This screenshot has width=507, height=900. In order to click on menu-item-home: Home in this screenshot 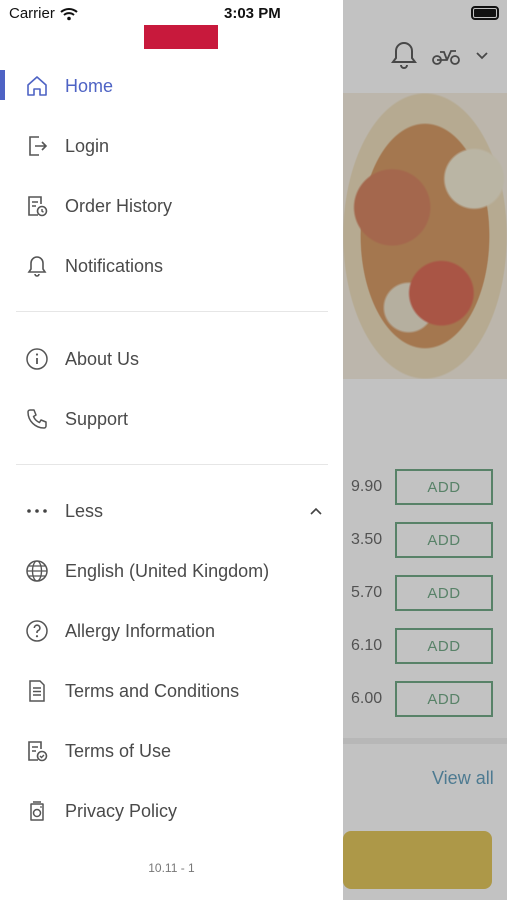, I will do `click(171, 86)`.